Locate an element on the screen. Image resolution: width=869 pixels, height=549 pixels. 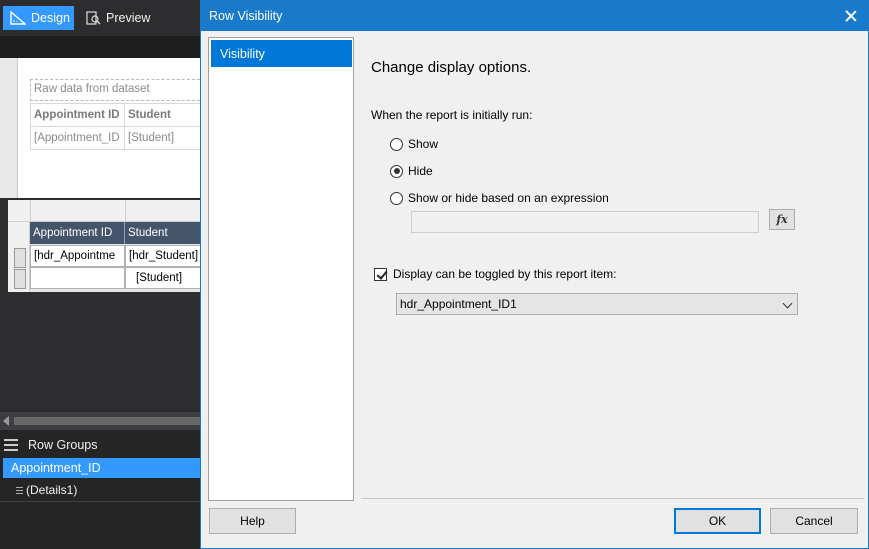
table-header-cell: Student is located at coordinates (167, 115).